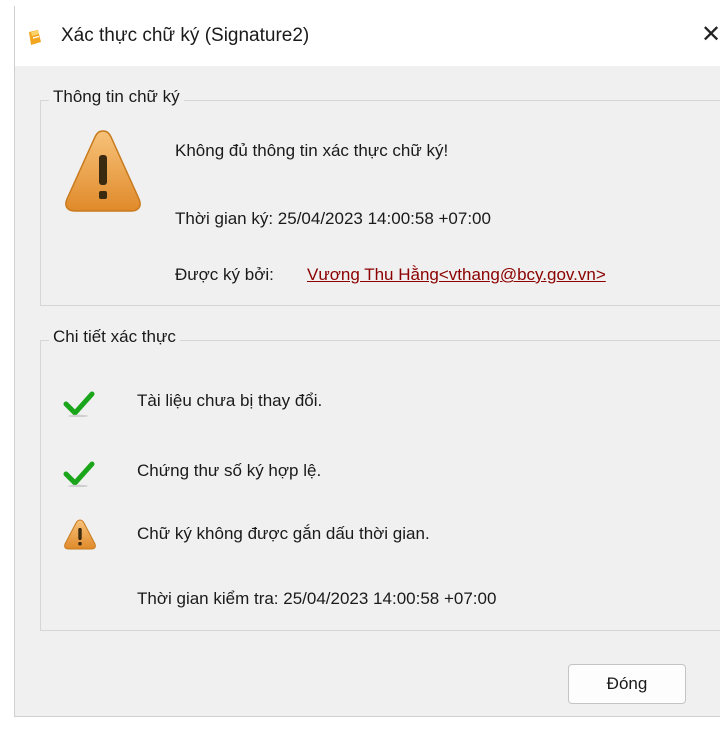 This screenshot has height=742, width=720. What do you see at coordinates (367, 36) in the screenshot?
I see `title-bar: Xác thực chữ ký (Signature2) ✕` at bounding box center [367, 36].